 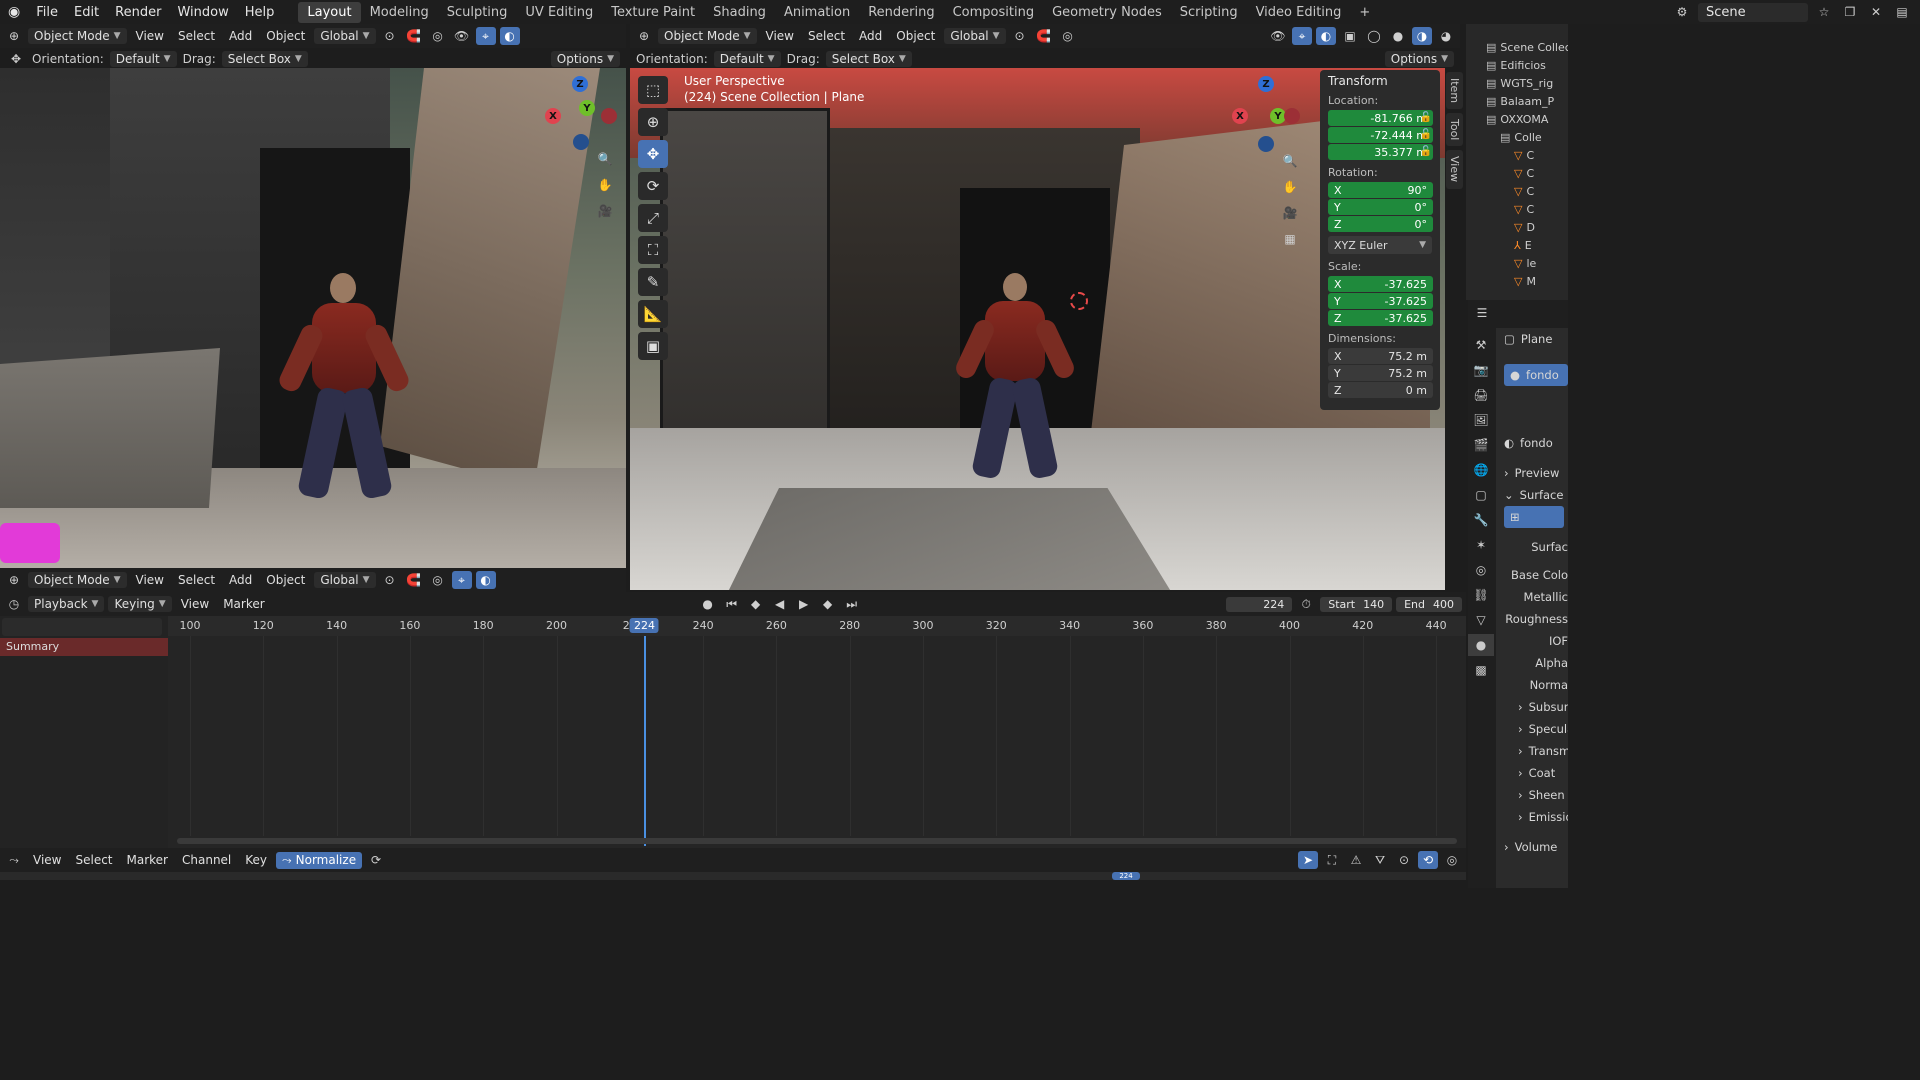 I want to click on workspace-tab-scripting: Scripting, so click(x=1209, y=12).